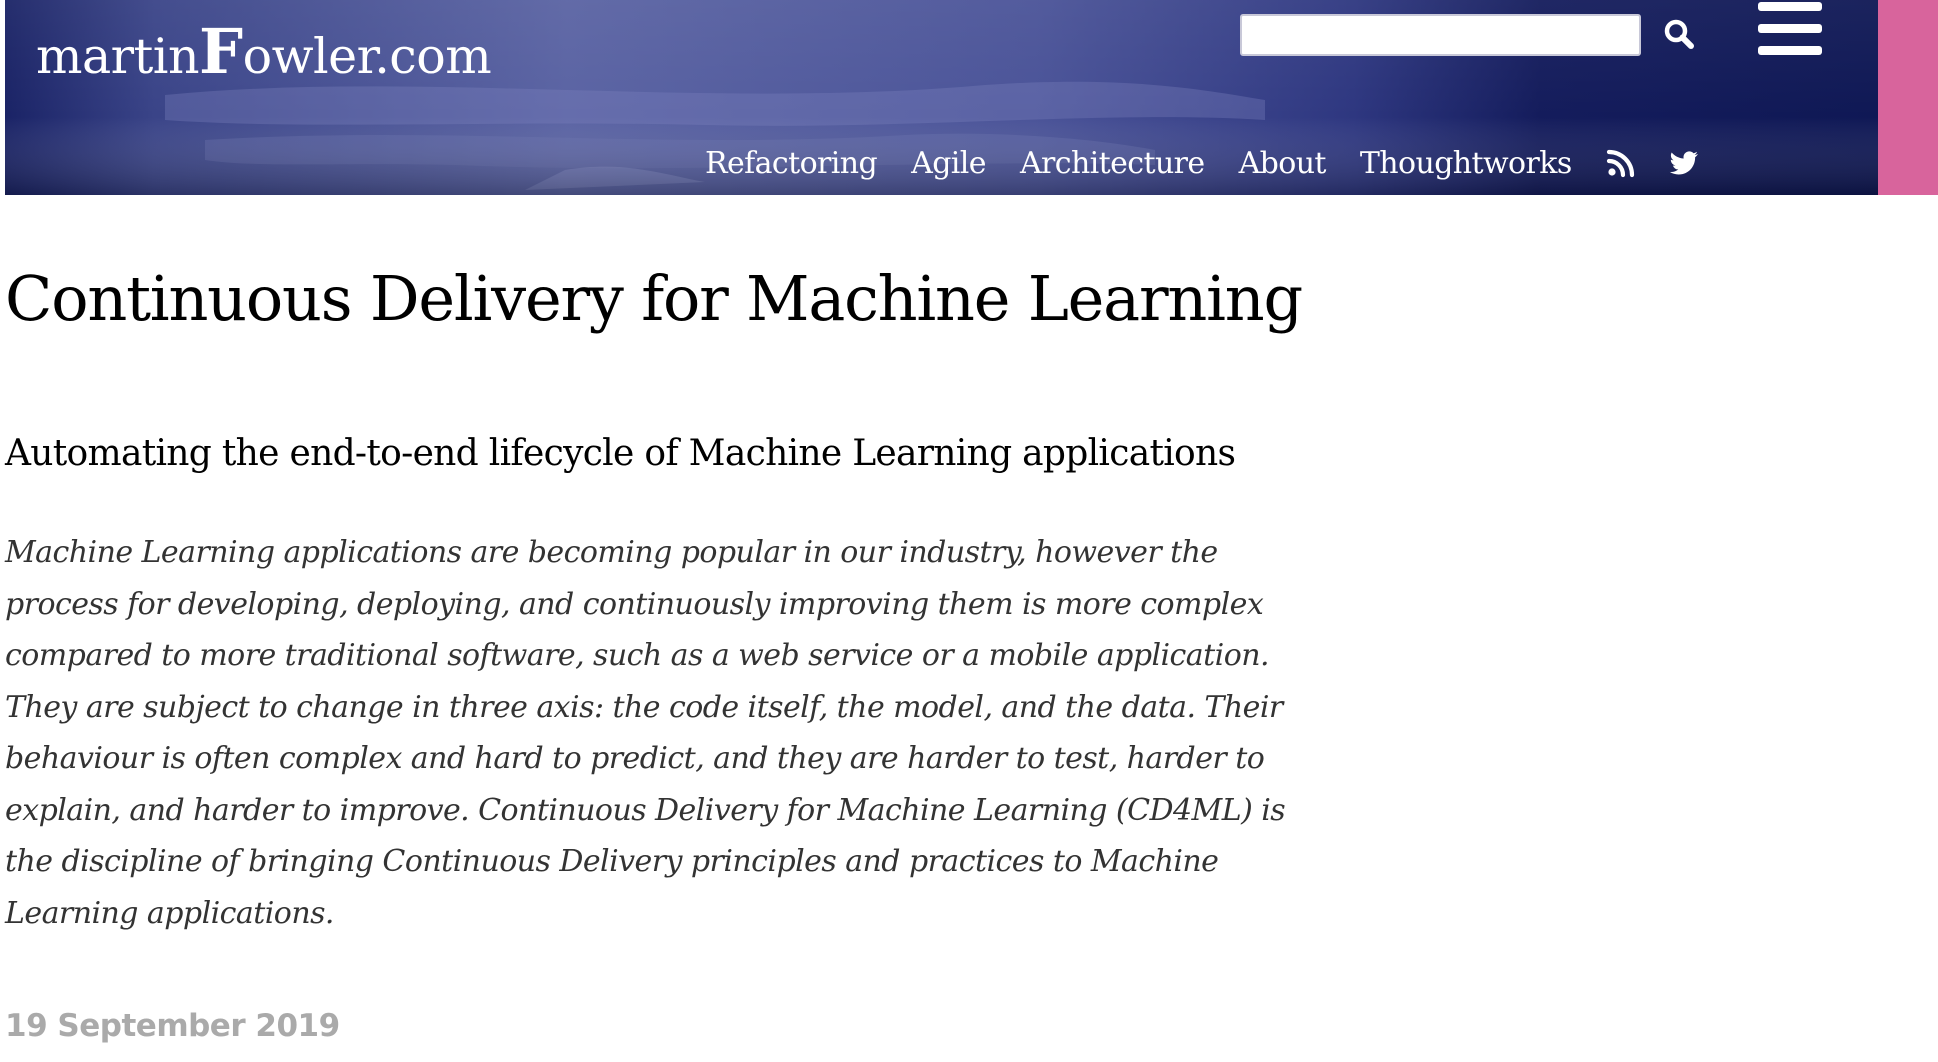 The image size is (1938, 1062). What do you see at coordinates (654, 298) in the screenshot?
I see `page-title: Continuous Delivery for Machine Learning` at bounding box center [654, 298].